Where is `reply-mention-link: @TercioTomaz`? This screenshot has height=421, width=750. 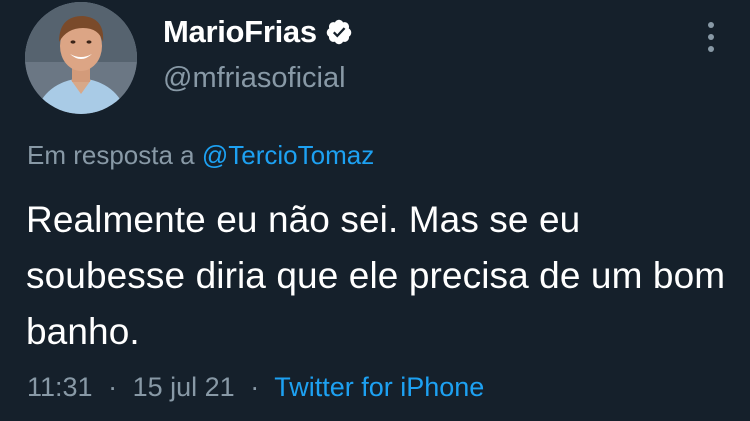
reply-mention-link: @TercioTomaz is located at coordinates (288, 155).